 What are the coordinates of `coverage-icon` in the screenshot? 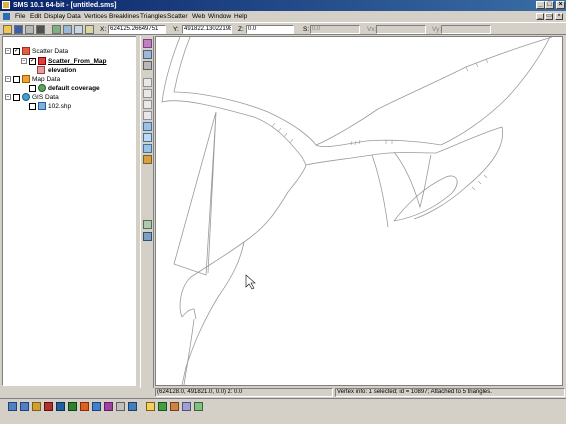 It's located at (42, 88).